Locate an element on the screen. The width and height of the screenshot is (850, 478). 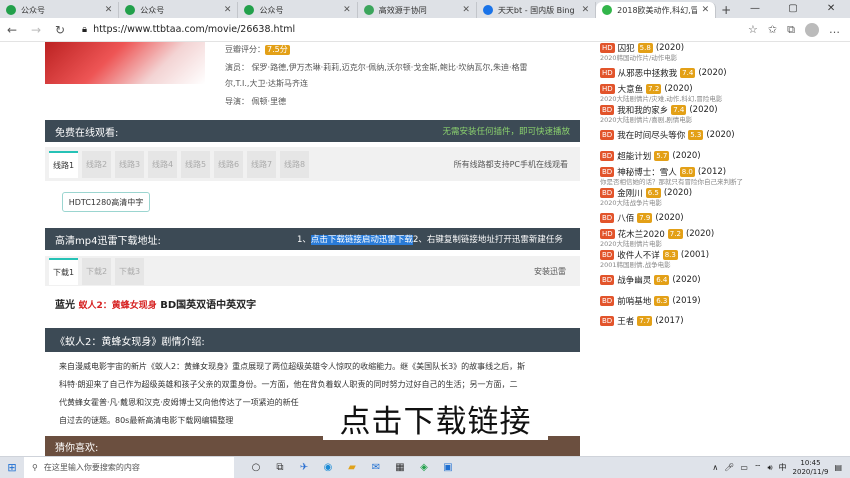
movie-line: BD 前哨基地 6.3 (2019) is located at coordinates (700, 301).